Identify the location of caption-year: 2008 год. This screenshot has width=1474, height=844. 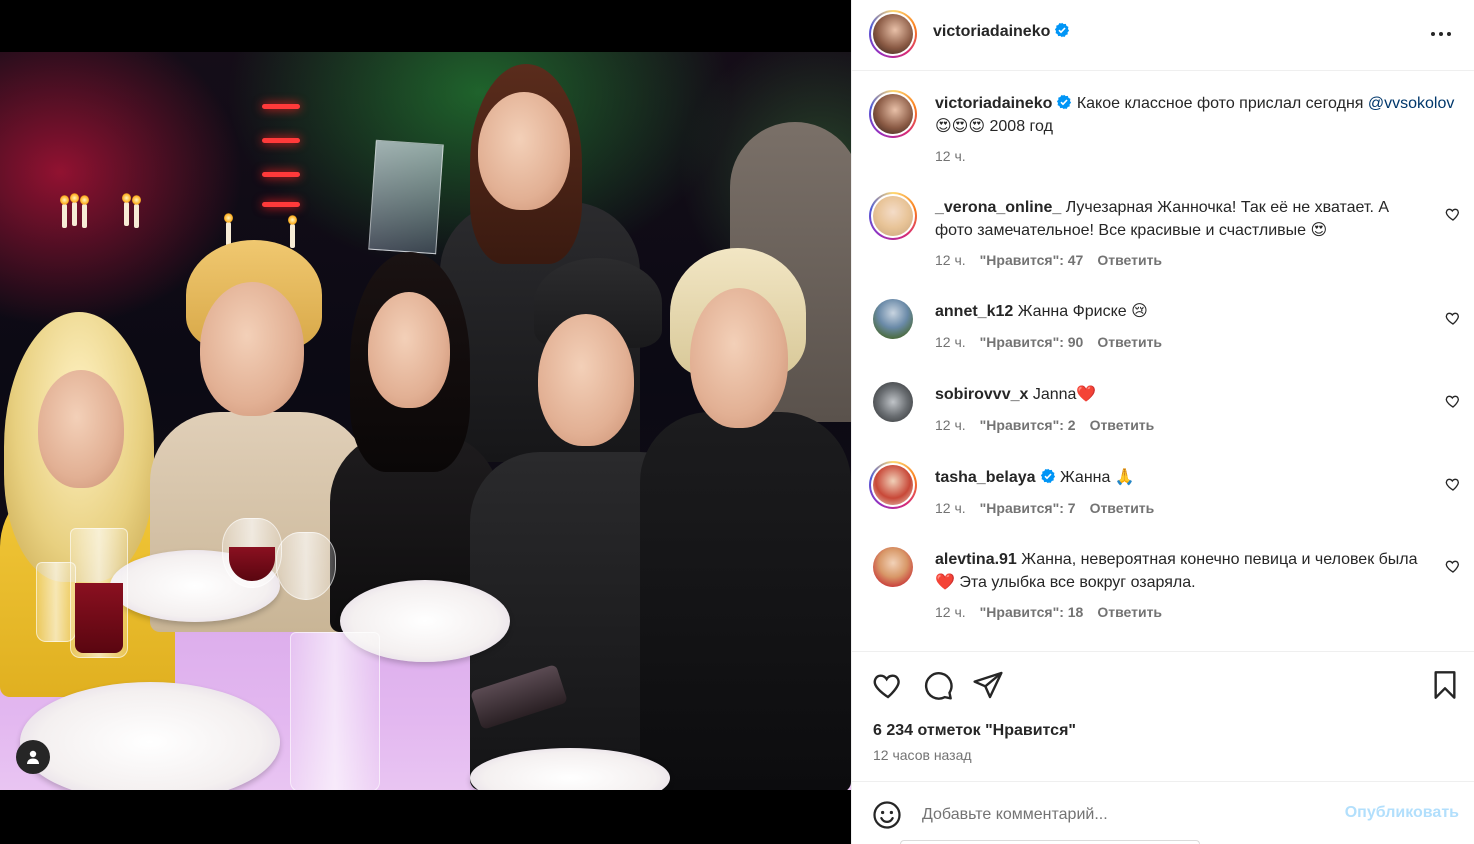
(1019, 126).